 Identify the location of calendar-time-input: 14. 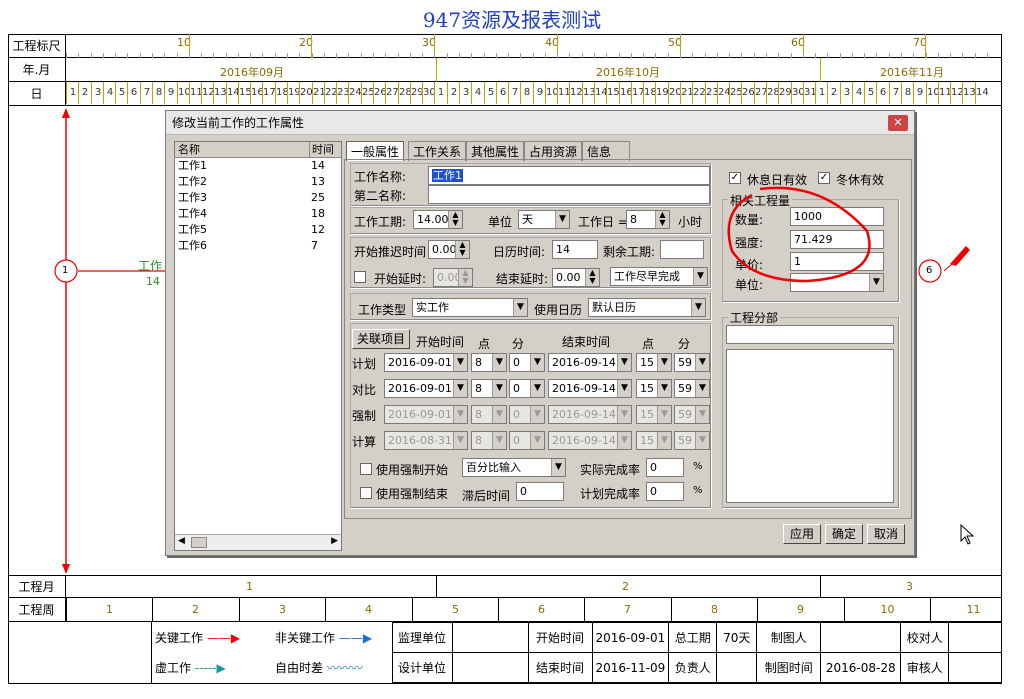
(575, 249).